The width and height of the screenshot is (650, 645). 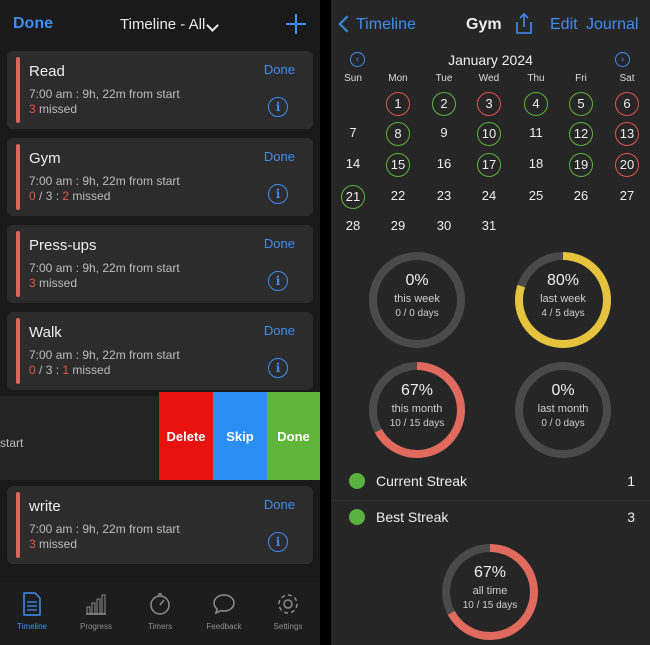 I want to click on calendar-month: January 2024, so click(x=490, y=60).